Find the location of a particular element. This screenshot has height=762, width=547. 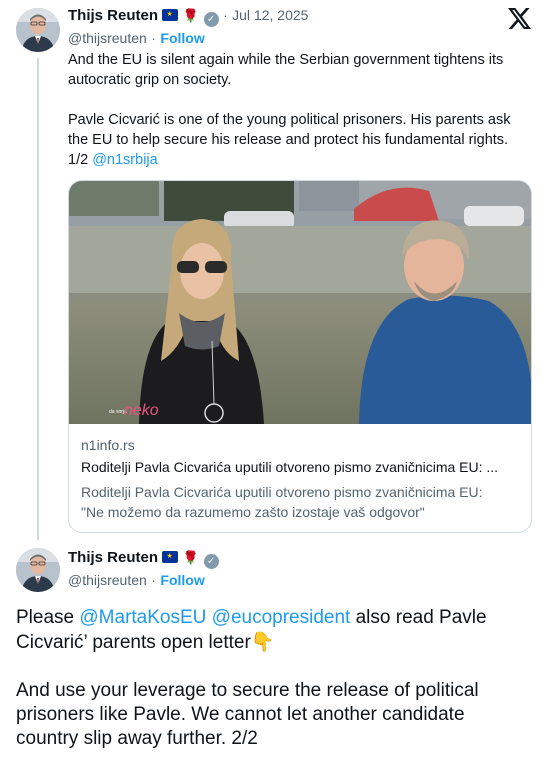

tweet-text-line: country slip away further. 2/2 is located at coordinates (137, 738).